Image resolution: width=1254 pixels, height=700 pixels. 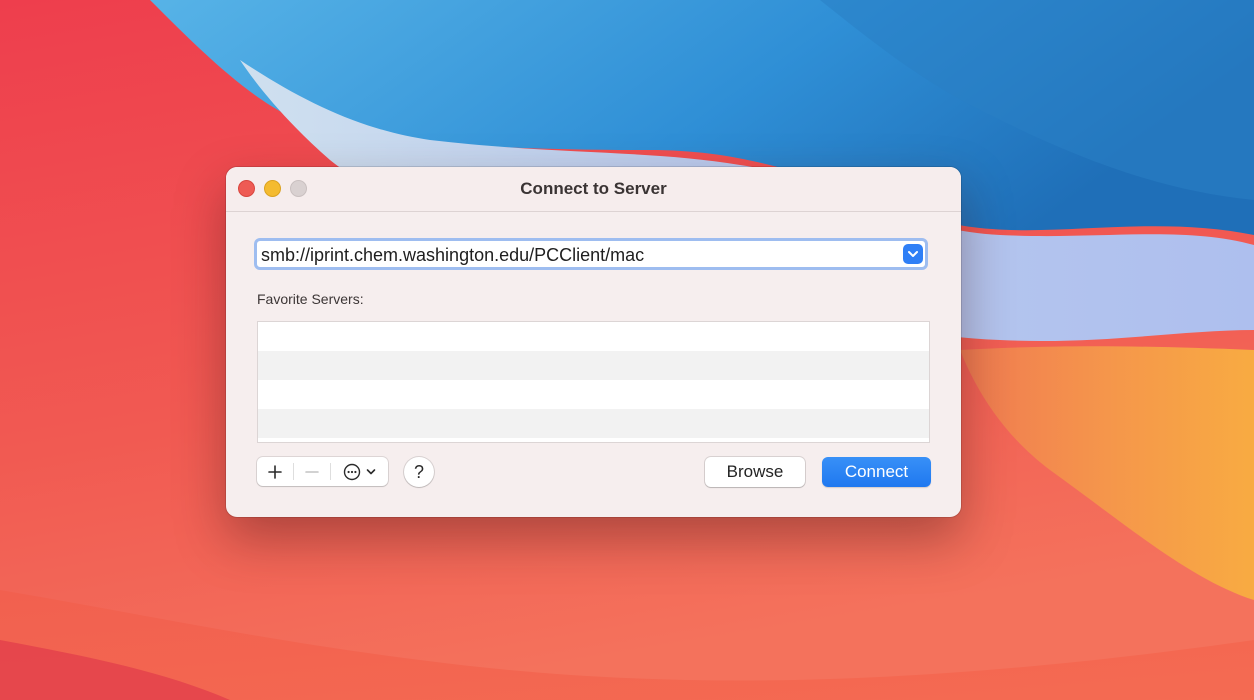 What do you see at coordinates (419, 472) in the screenshot?
I see `help-button: ?` at bounding box center [419, 472].